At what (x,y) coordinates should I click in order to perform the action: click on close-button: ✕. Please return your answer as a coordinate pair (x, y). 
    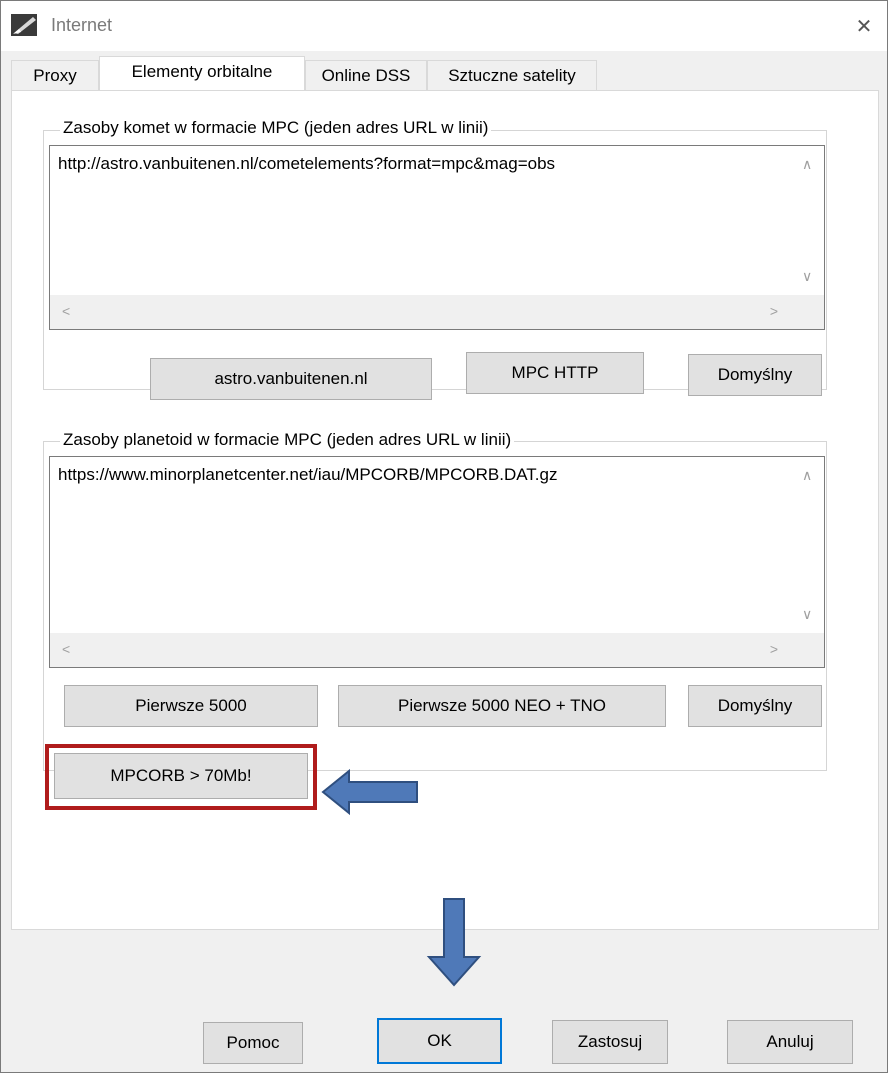
    Looking at the image, I should click on (864, 26).